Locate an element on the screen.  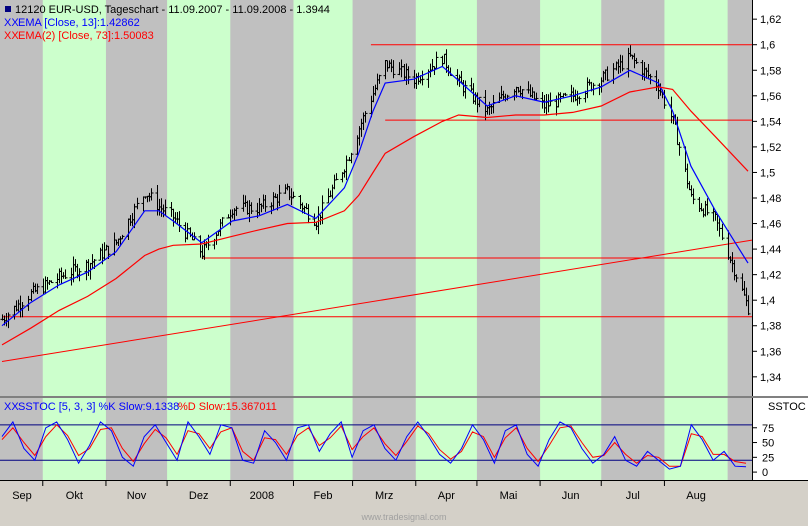
chart-symbol-icon is located at coordinates (8, 9).